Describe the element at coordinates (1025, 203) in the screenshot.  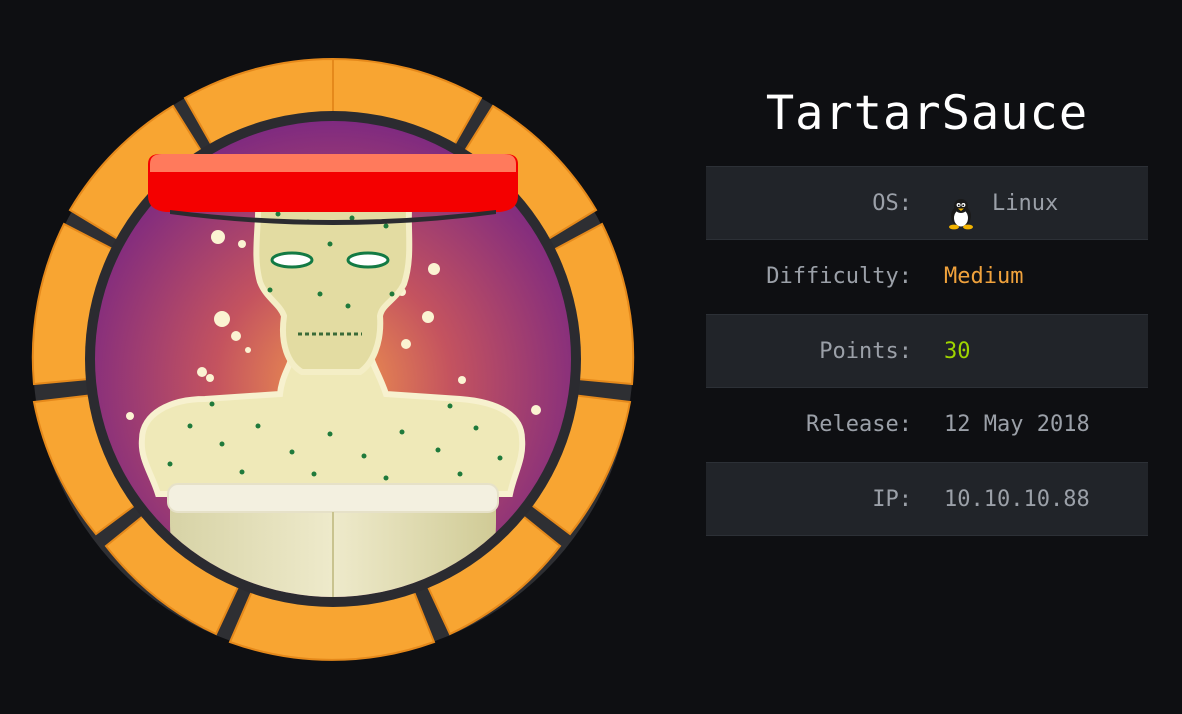
I see `os-name: Linux` at that location.